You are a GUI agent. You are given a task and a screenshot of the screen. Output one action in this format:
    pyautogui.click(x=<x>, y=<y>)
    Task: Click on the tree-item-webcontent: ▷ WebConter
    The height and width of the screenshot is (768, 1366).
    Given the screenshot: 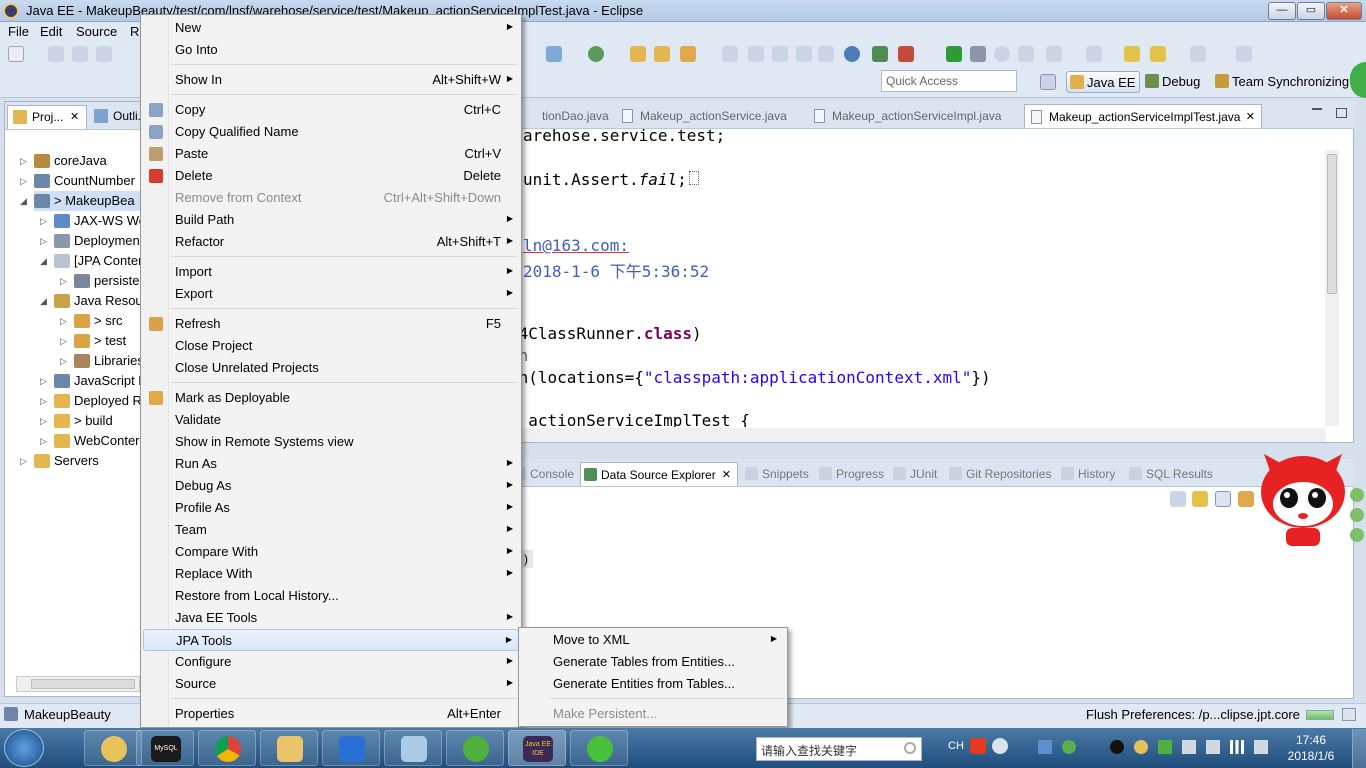 What is the action you would take?
    pyautogui.click(x=90, y=441)
    